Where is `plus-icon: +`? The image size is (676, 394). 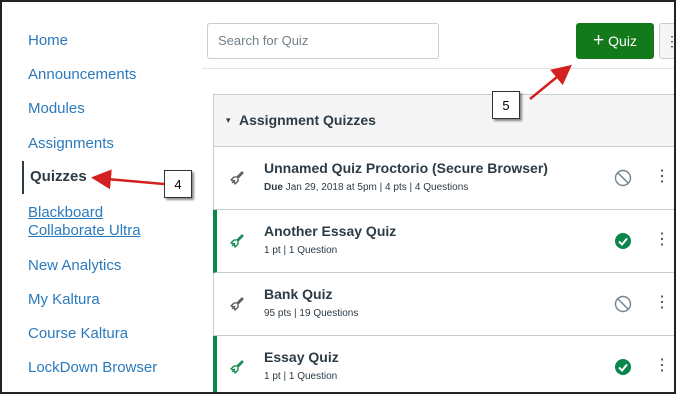 plus-icon: + is located at coordinates (599, 40).